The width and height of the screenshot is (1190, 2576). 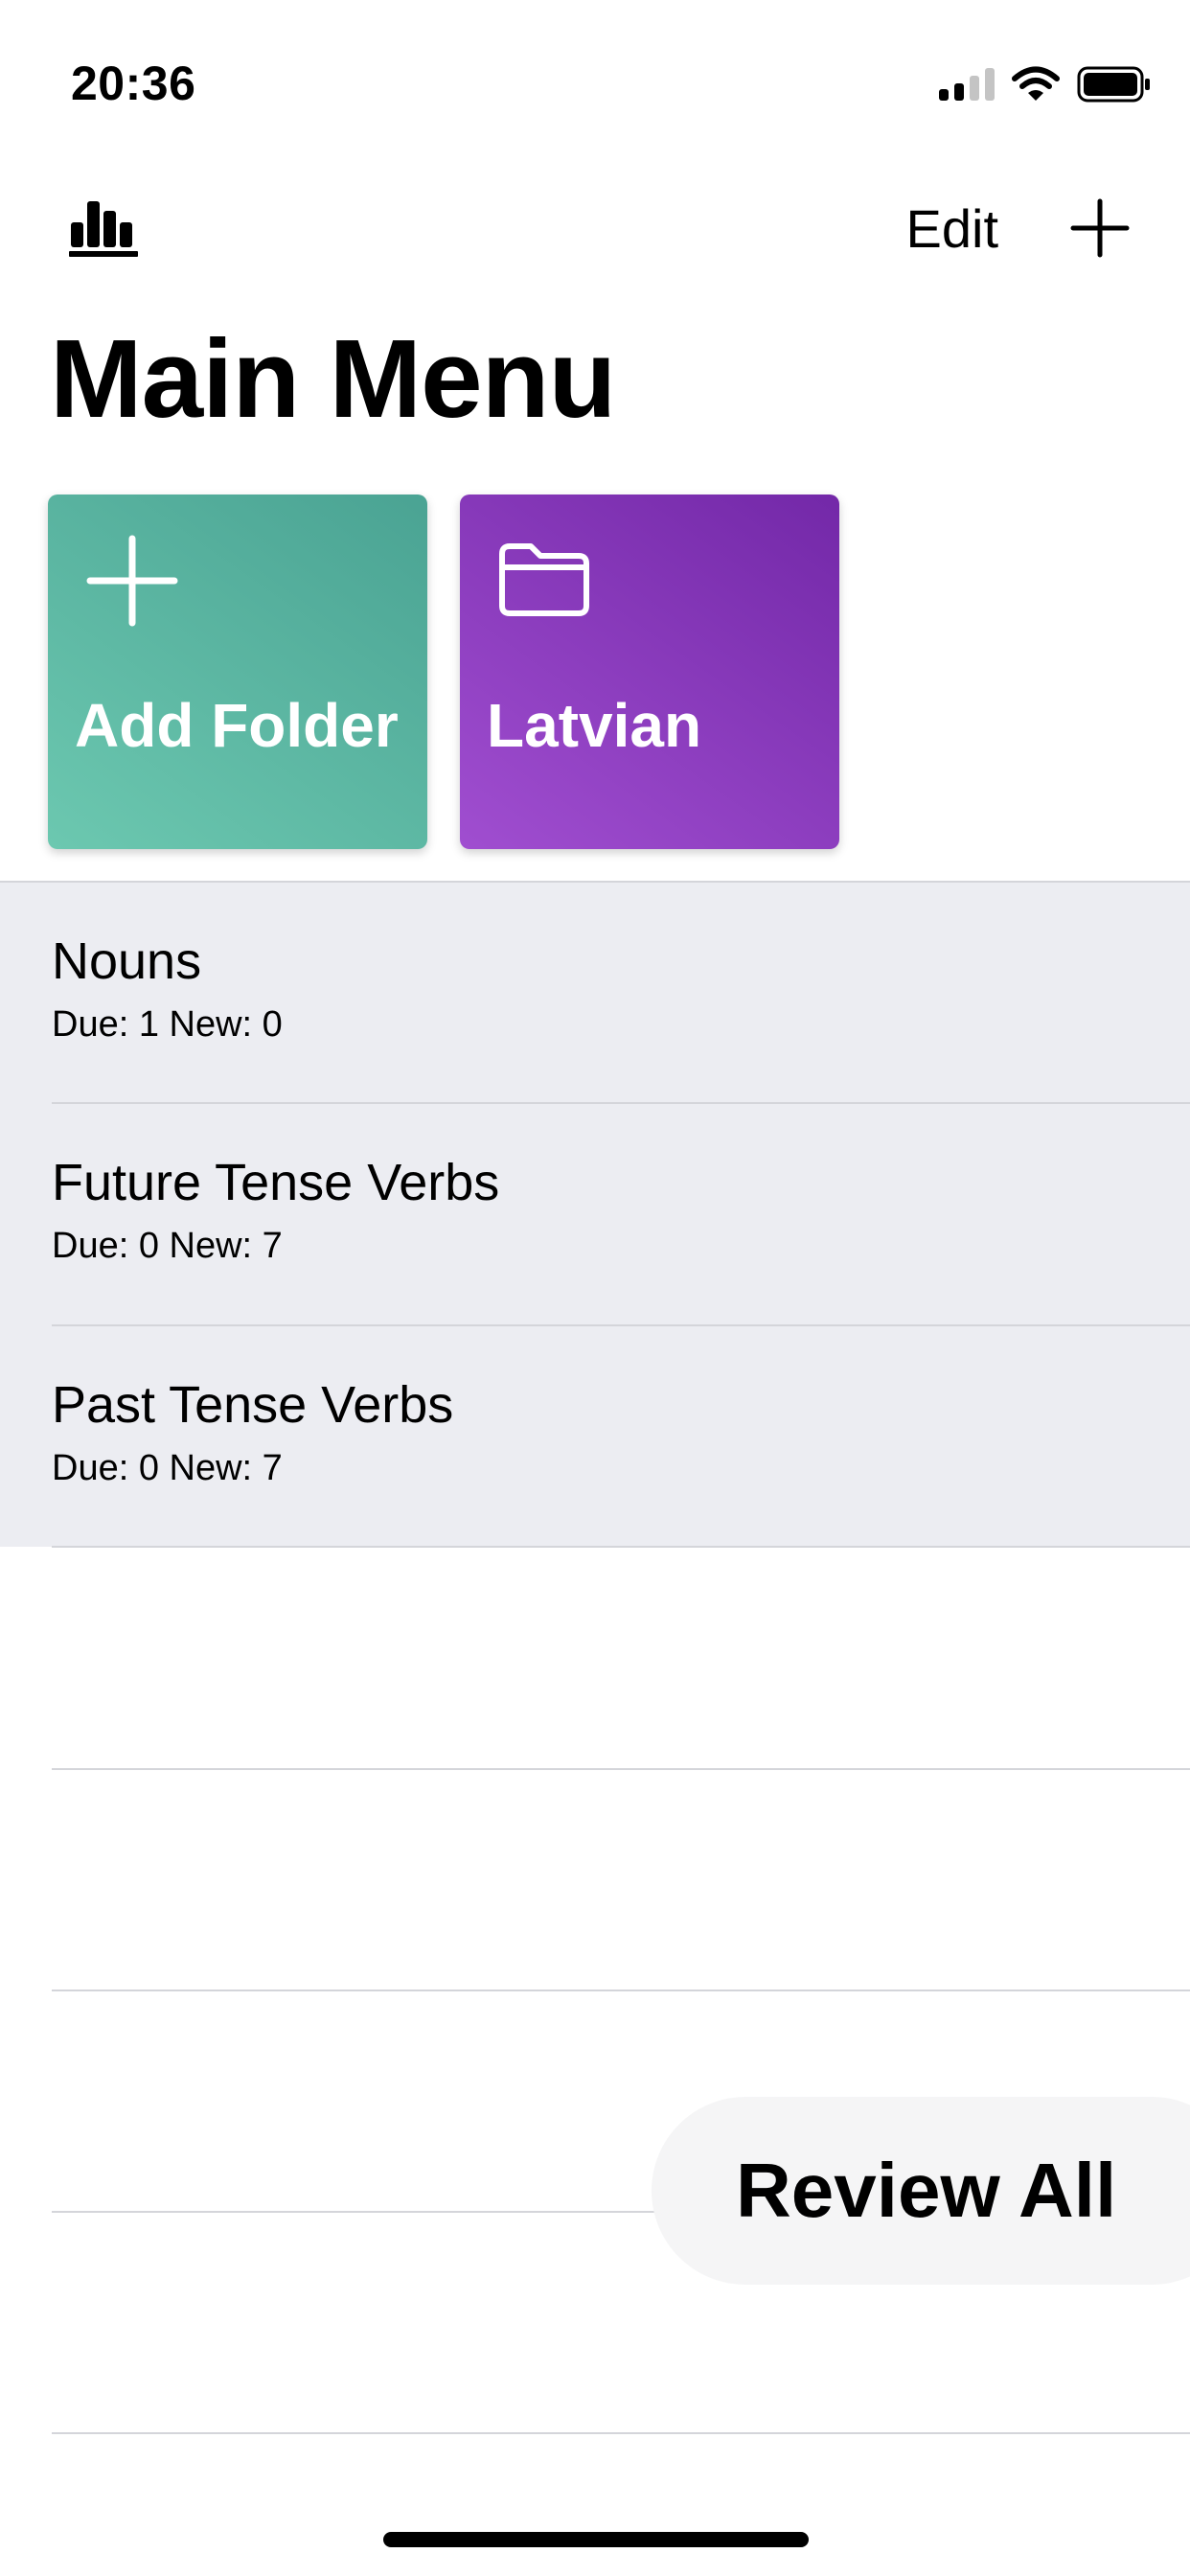 I want to click on folder-tile-latvian: Latvian, so click(x=650, y=671).